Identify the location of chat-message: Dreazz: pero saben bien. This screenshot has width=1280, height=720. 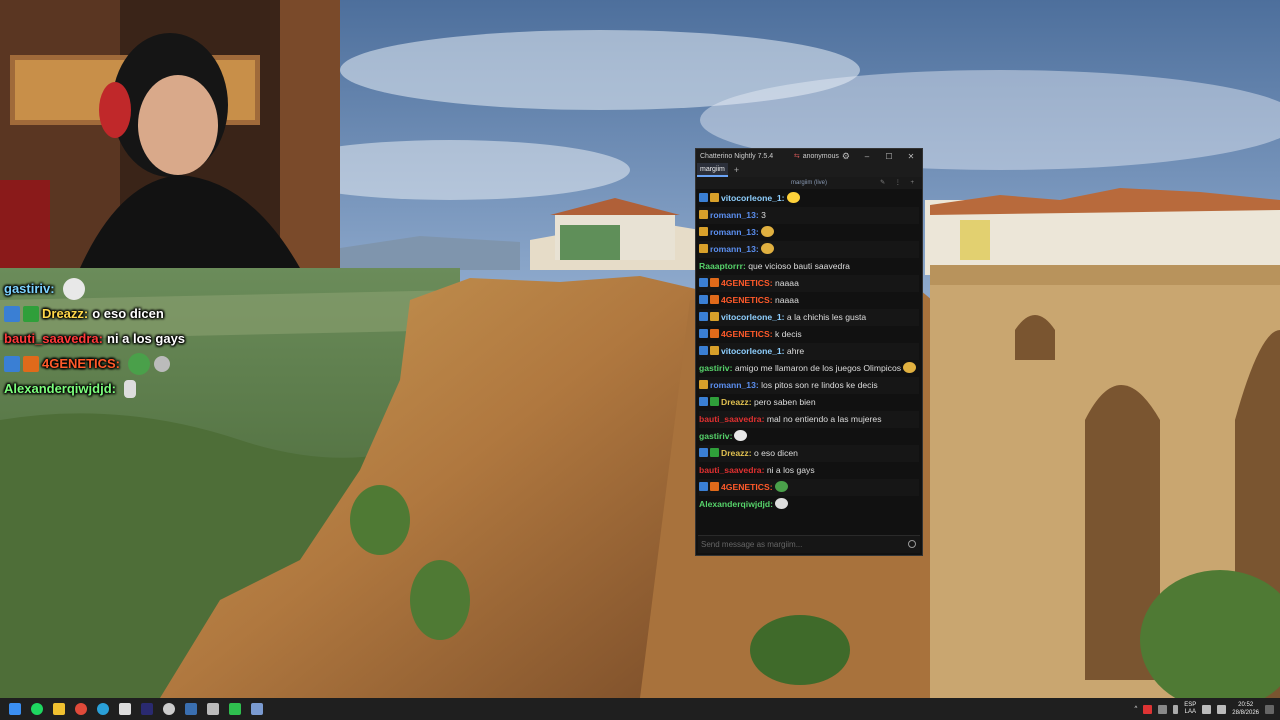
(809, 402).